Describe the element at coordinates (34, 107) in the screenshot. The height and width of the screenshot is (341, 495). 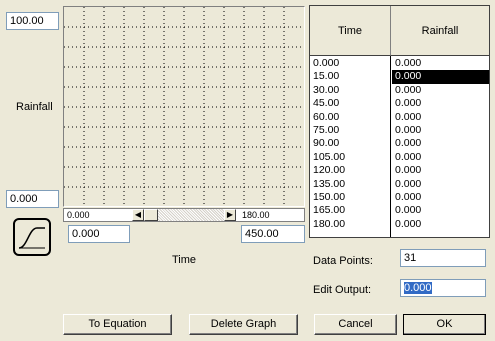
I see `y-axis-label: Rainfall` at that location.